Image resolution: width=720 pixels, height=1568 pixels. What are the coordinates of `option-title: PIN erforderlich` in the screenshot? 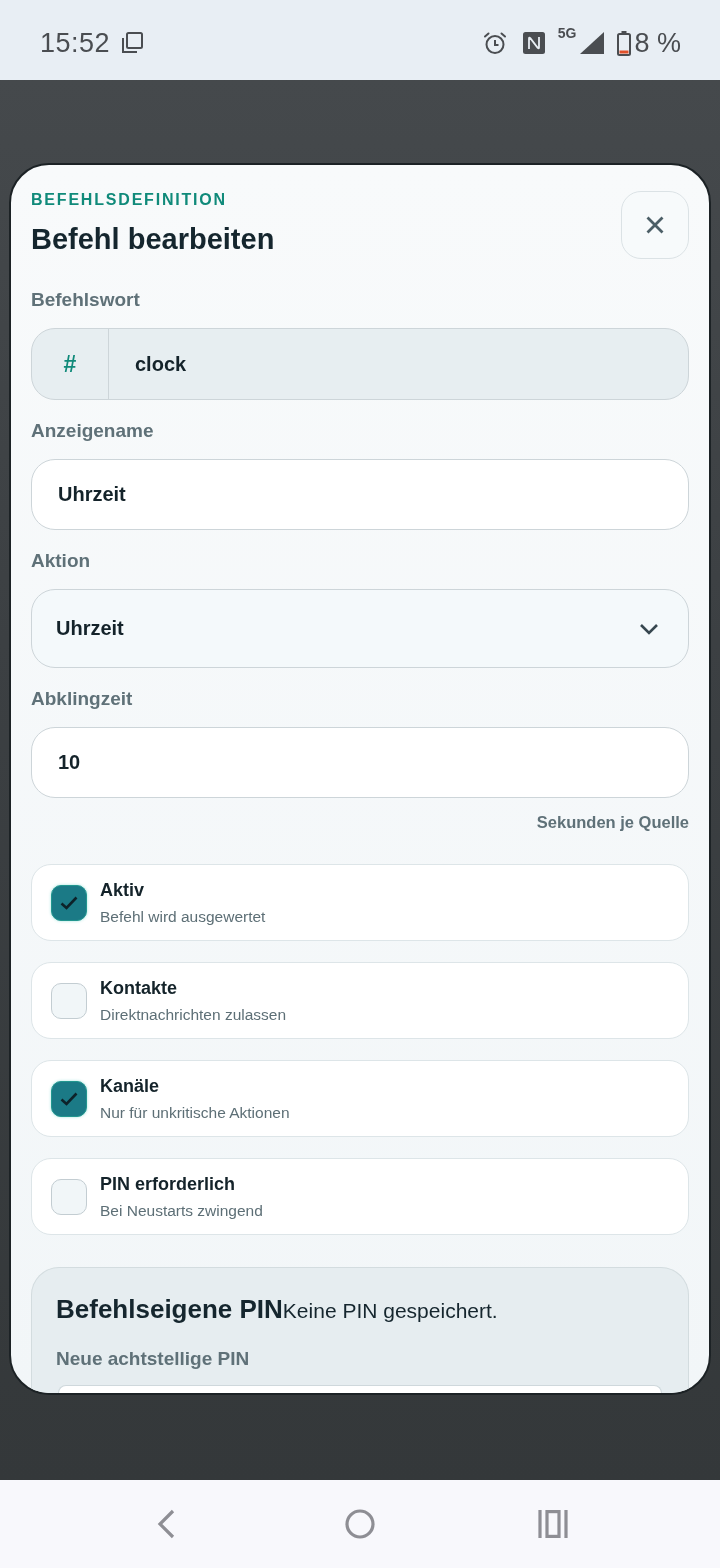 It's located at (168, 1183).